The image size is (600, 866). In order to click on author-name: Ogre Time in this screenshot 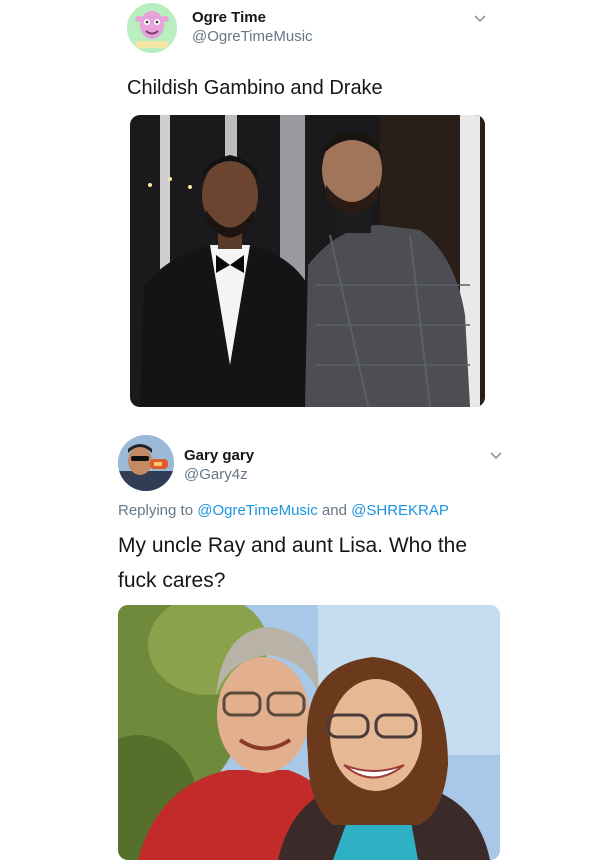, I will do `click(229, 17)`.